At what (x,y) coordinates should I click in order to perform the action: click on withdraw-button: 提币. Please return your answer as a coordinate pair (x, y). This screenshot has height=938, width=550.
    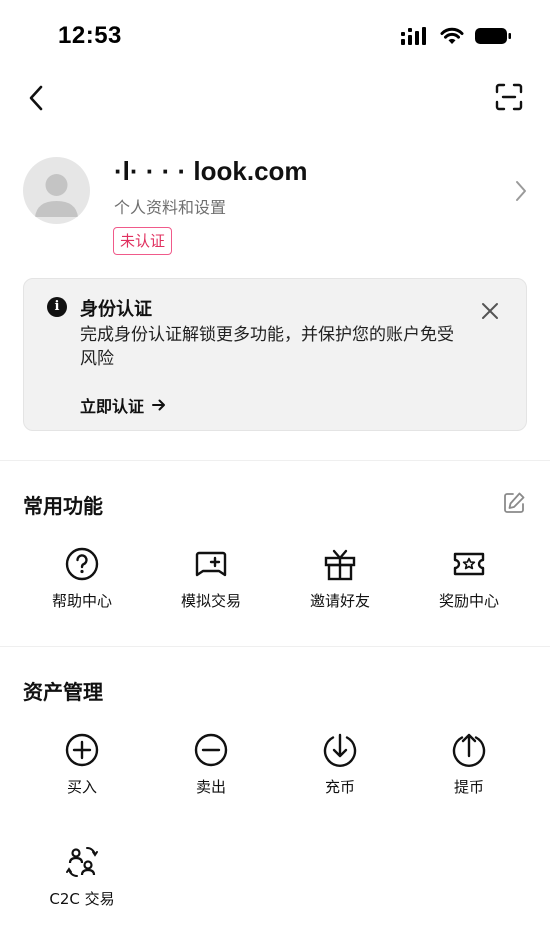
    Looking at the image, I should click on (469, 764).